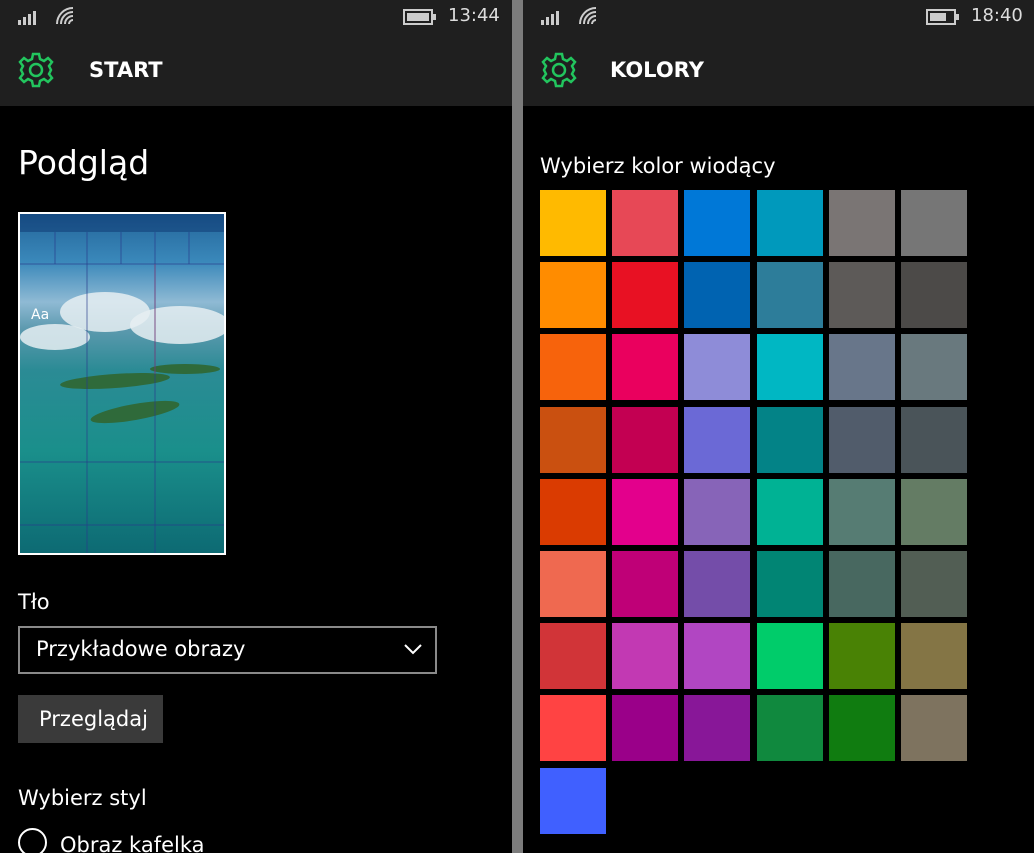 This screenshot has height=853, width=1034. Describe the element at coordinates (517, 426) in the screenshot. I see `screenshot-divider` at that location.